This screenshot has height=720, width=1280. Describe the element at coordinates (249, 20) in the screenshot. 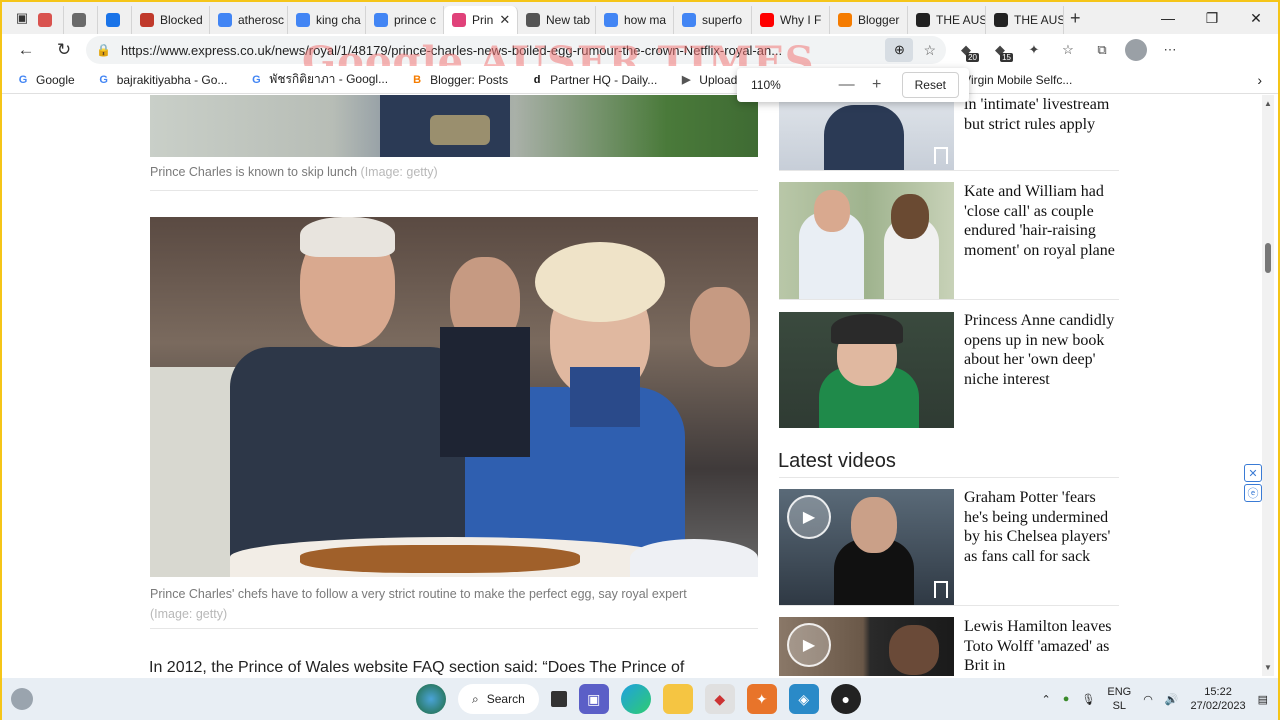

I see `browser-tab: atherosc` at that location.